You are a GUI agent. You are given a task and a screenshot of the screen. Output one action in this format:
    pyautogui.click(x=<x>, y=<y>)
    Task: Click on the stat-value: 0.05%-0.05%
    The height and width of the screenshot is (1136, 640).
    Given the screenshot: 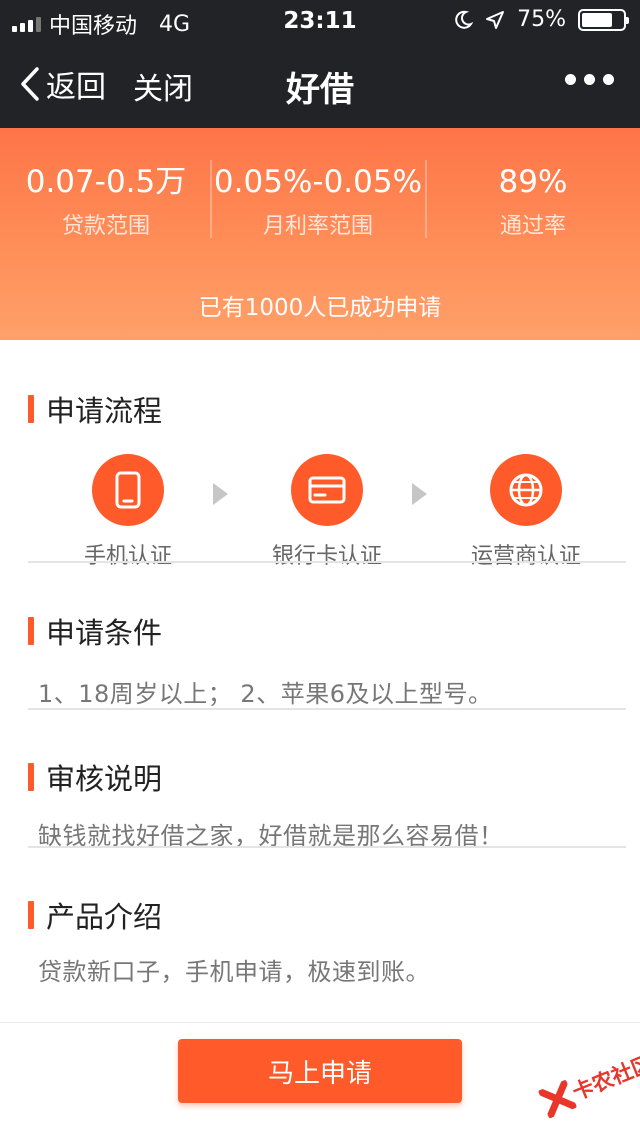 What is the action you would take?
    pyautogui.click(x=318, y=182)
    